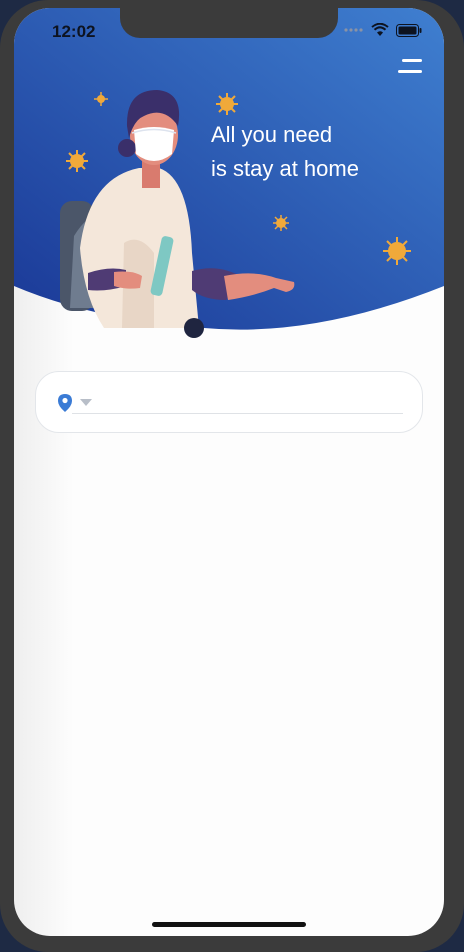 Image resolution: width=464 pixels, height=952 pixels. I want to click on home-indicator, so click(229, 924).